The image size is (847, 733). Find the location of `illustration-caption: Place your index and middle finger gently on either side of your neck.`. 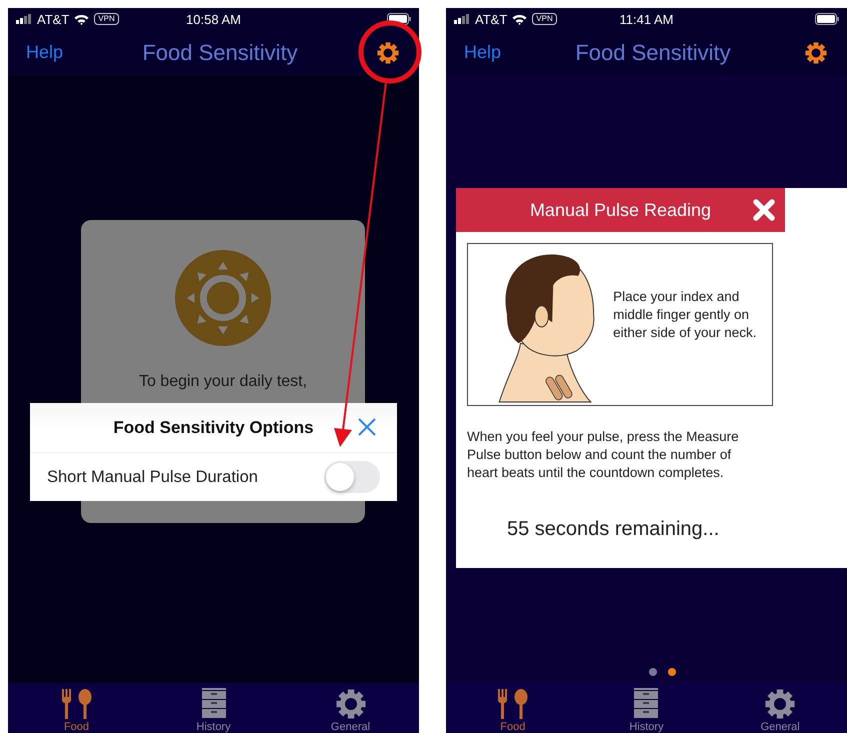

illustration-caption: Place your index and middle finger gently on either side of your neck. is located at coordinates (685, 315).